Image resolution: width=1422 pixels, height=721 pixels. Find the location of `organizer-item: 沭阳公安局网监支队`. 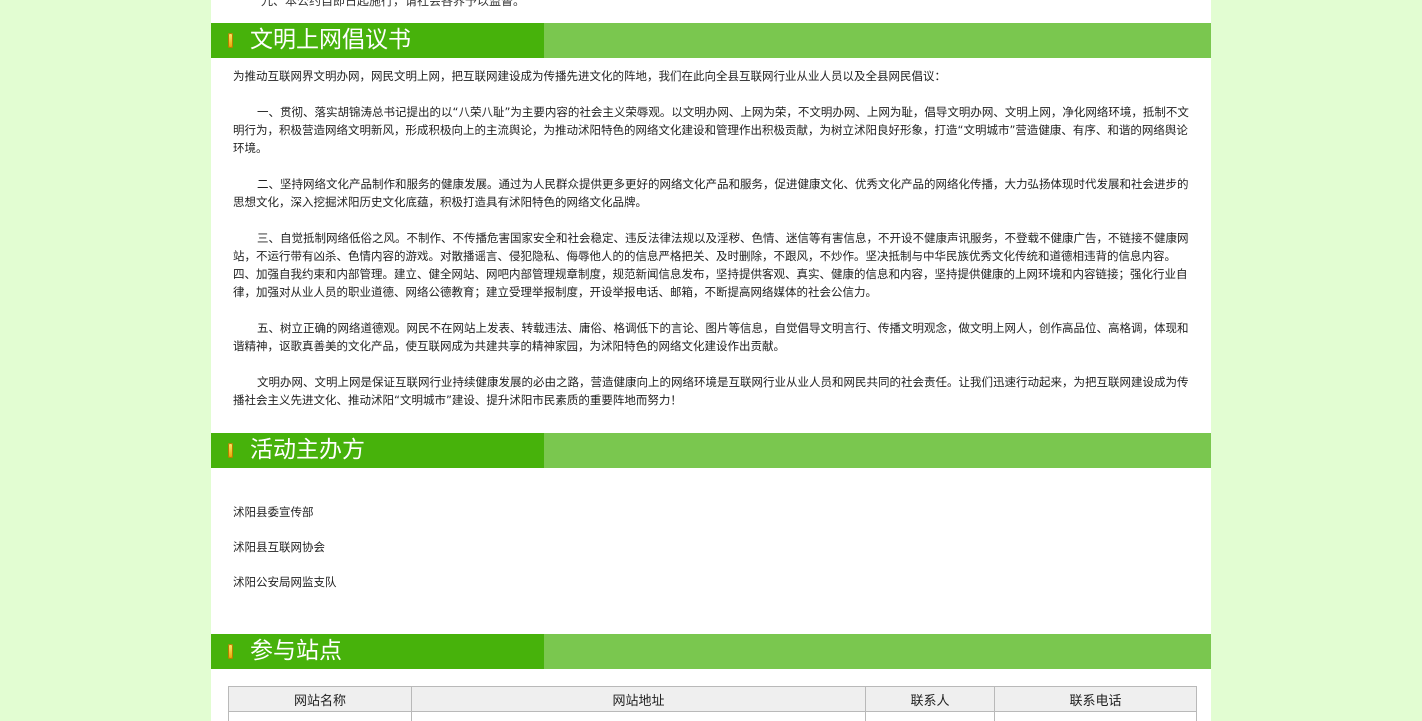

organizer-item: 沭阳公安局网监支队 is located at coordinates (285, 582).